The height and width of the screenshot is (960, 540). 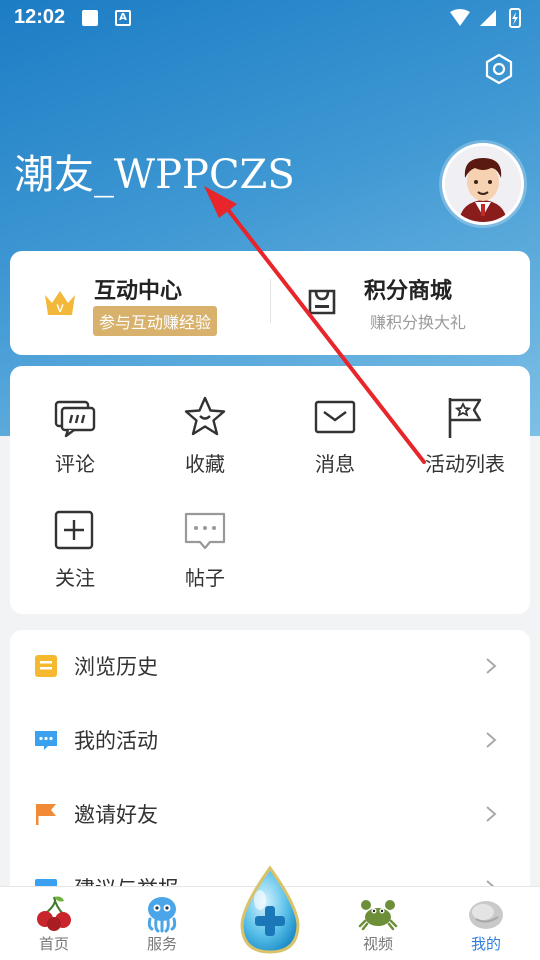 What do you see at coordinates (418, 322) in the screenshot?
I see `points-mall-subtitle: 赚积分换大礼` at bounding box center [418, 322].